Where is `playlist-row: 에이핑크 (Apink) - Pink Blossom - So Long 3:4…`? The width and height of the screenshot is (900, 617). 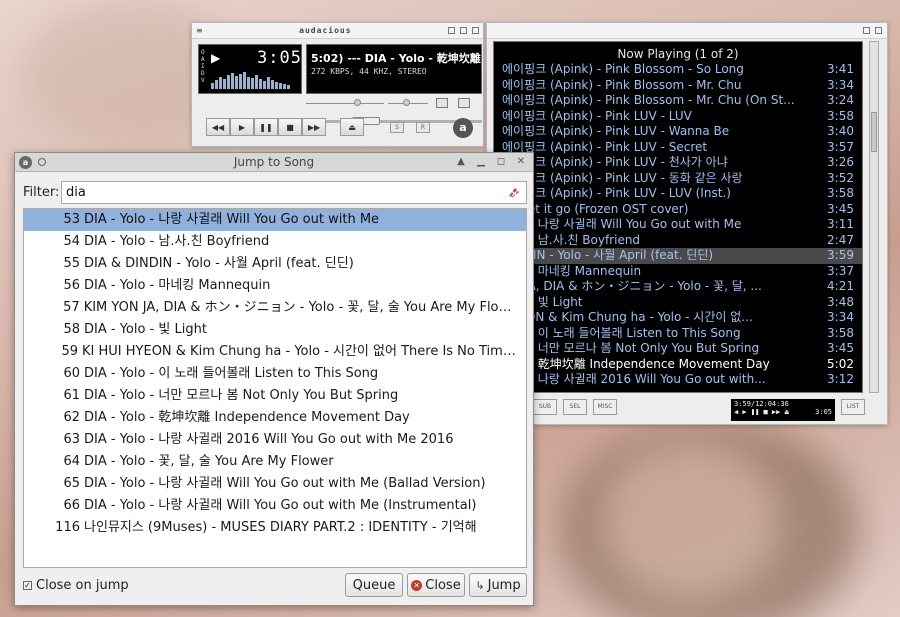
playlist-row: 에이핑크 (Apink) - Pink Blossom - So Long 3:4… is located at coordinates (678, 70).